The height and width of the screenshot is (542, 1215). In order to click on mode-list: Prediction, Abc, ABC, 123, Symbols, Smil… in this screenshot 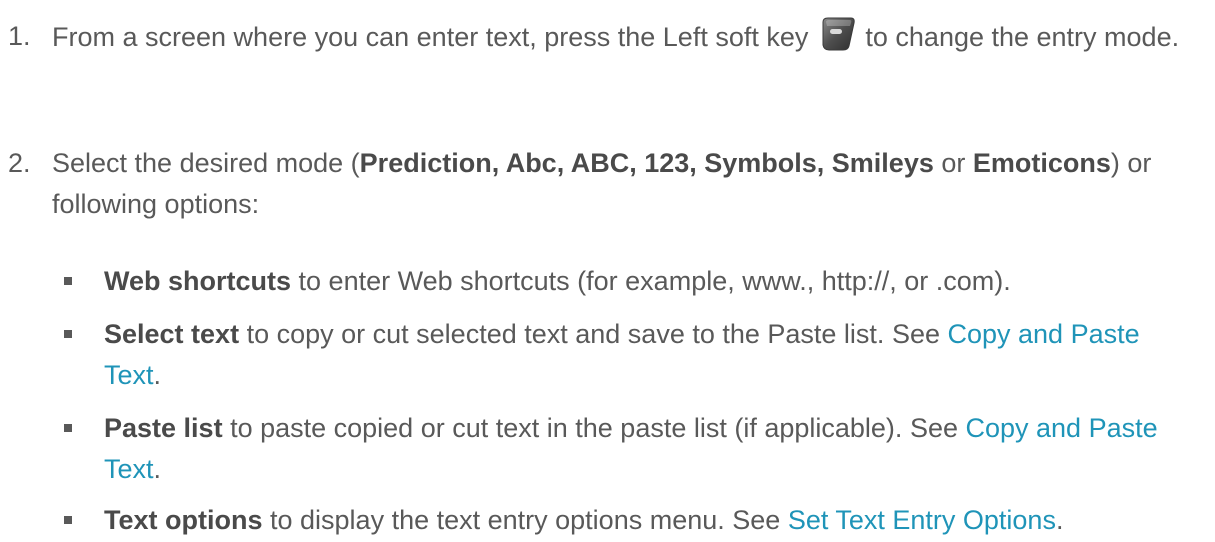, I will do `click(646, 163)`.